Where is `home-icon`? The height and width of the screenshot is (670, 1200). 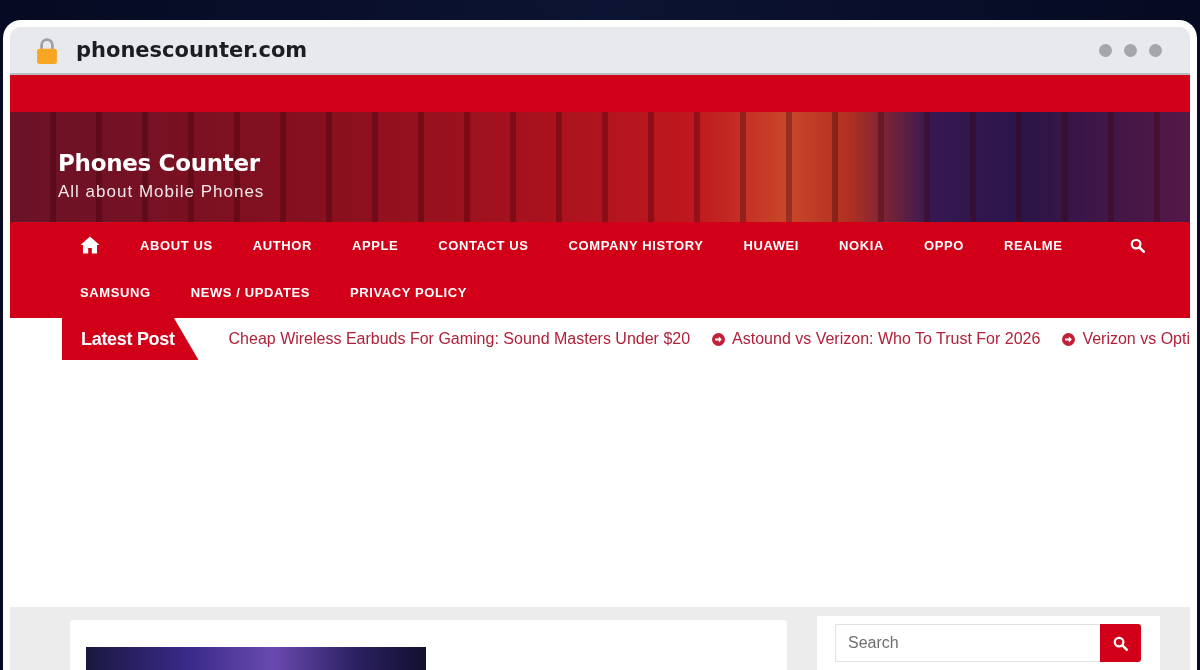
home-icon is located at coordinates (90, 245).